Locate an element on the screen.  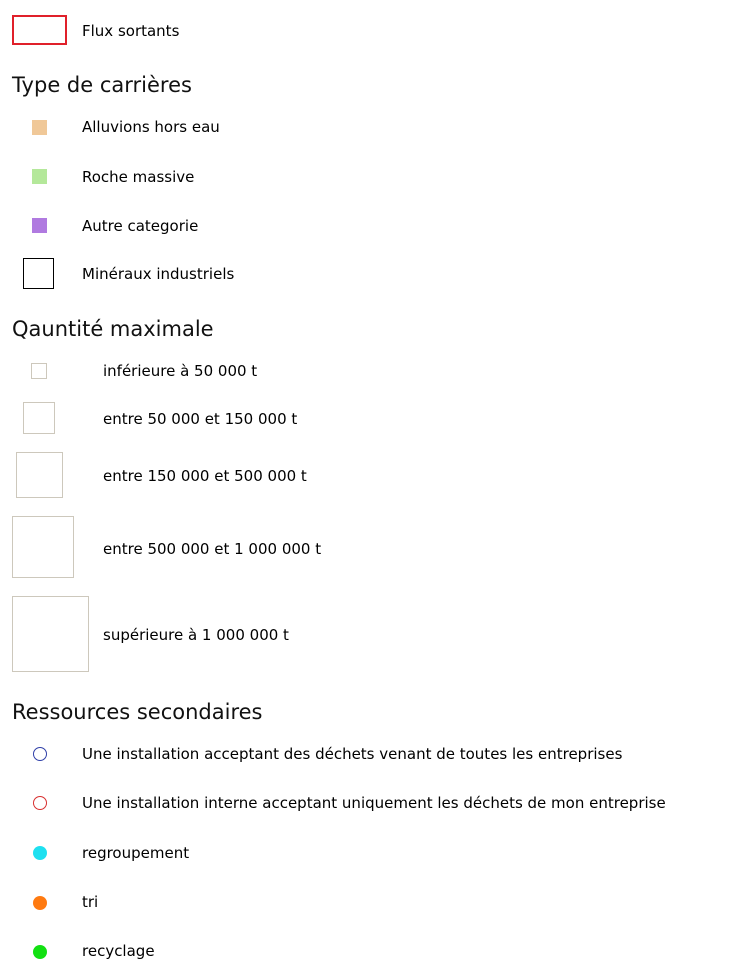
quantite-size-3-label: entre 150 000 et 500 000 t is located at coordinates (205, 476).